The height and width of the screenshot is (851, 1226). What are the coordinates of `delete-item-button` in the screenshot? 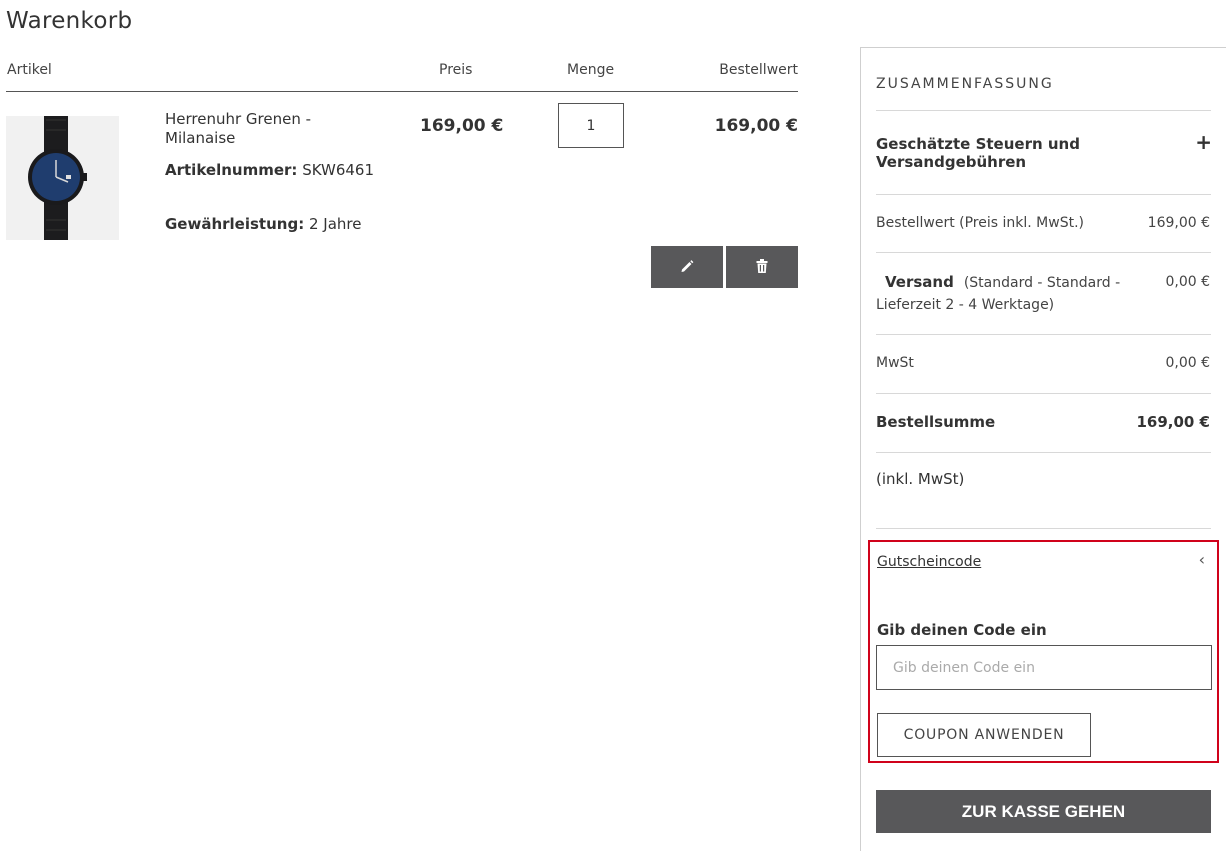 It's located at (762, 267).